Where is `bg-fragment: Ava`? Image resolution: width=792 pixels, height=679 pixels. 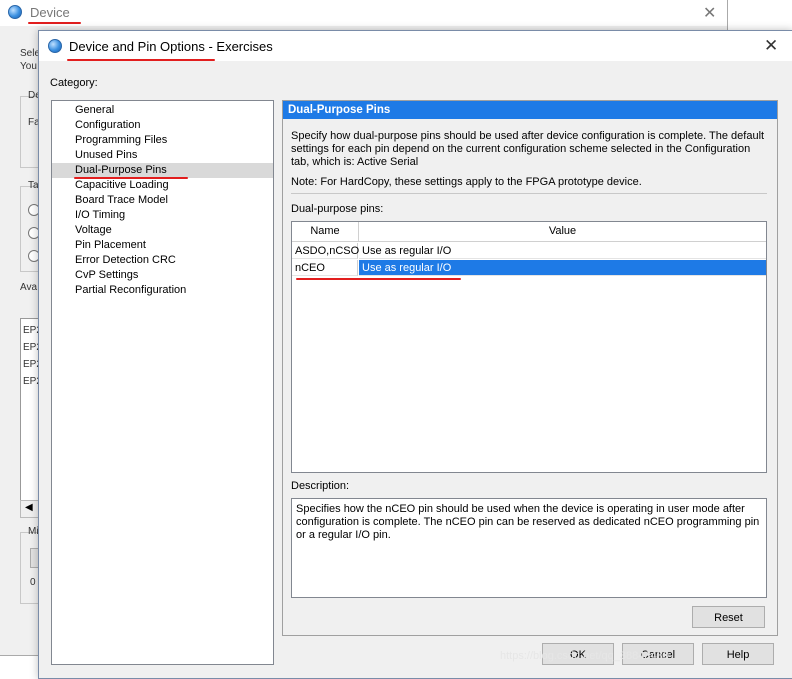
bg-fragment: Ava is located at coordinates (29, 287).